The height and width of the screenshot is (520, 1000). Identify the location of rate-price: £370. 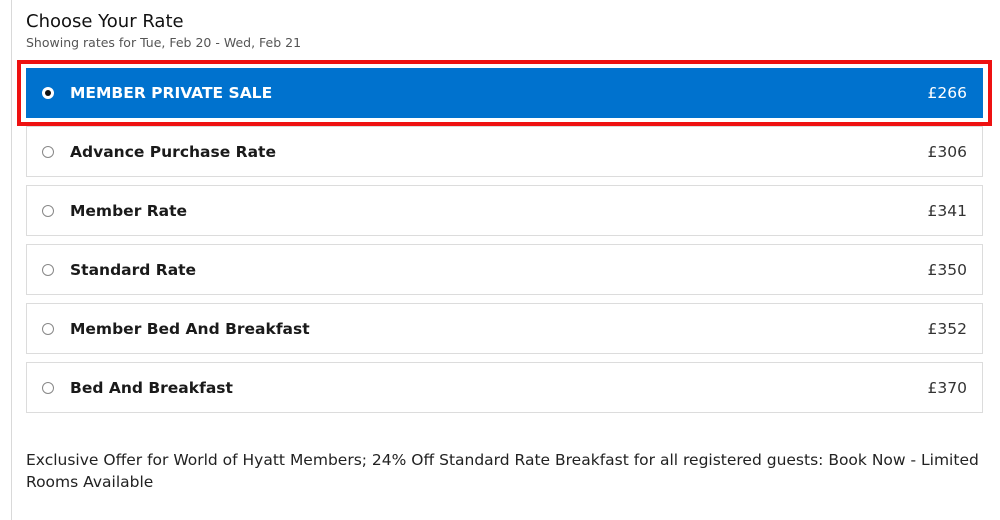
(947, 387).